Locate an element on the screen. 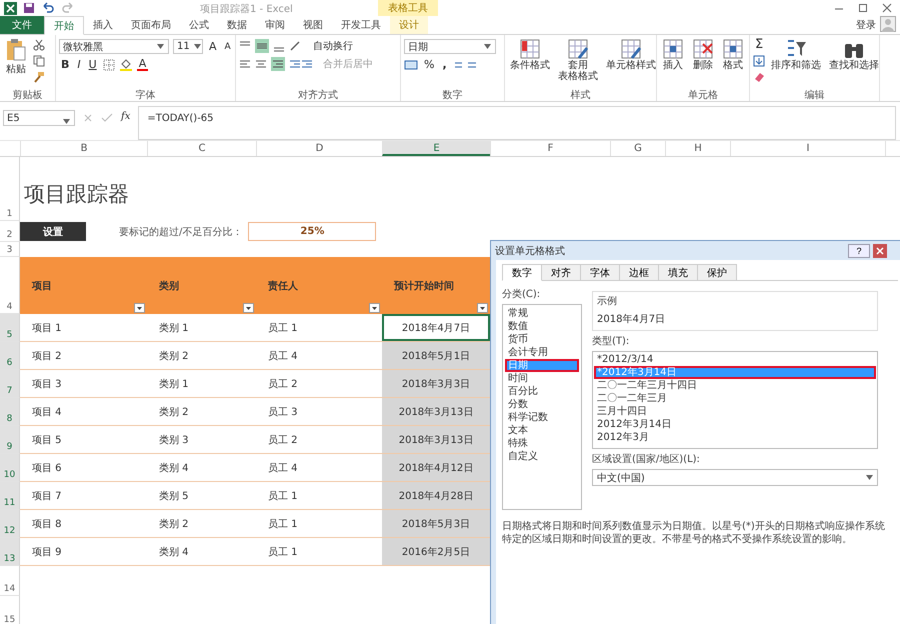 The width and height of the screenshot is (900, 624). type-item: 2012年3月14日 is located at coordinates (735, 424).